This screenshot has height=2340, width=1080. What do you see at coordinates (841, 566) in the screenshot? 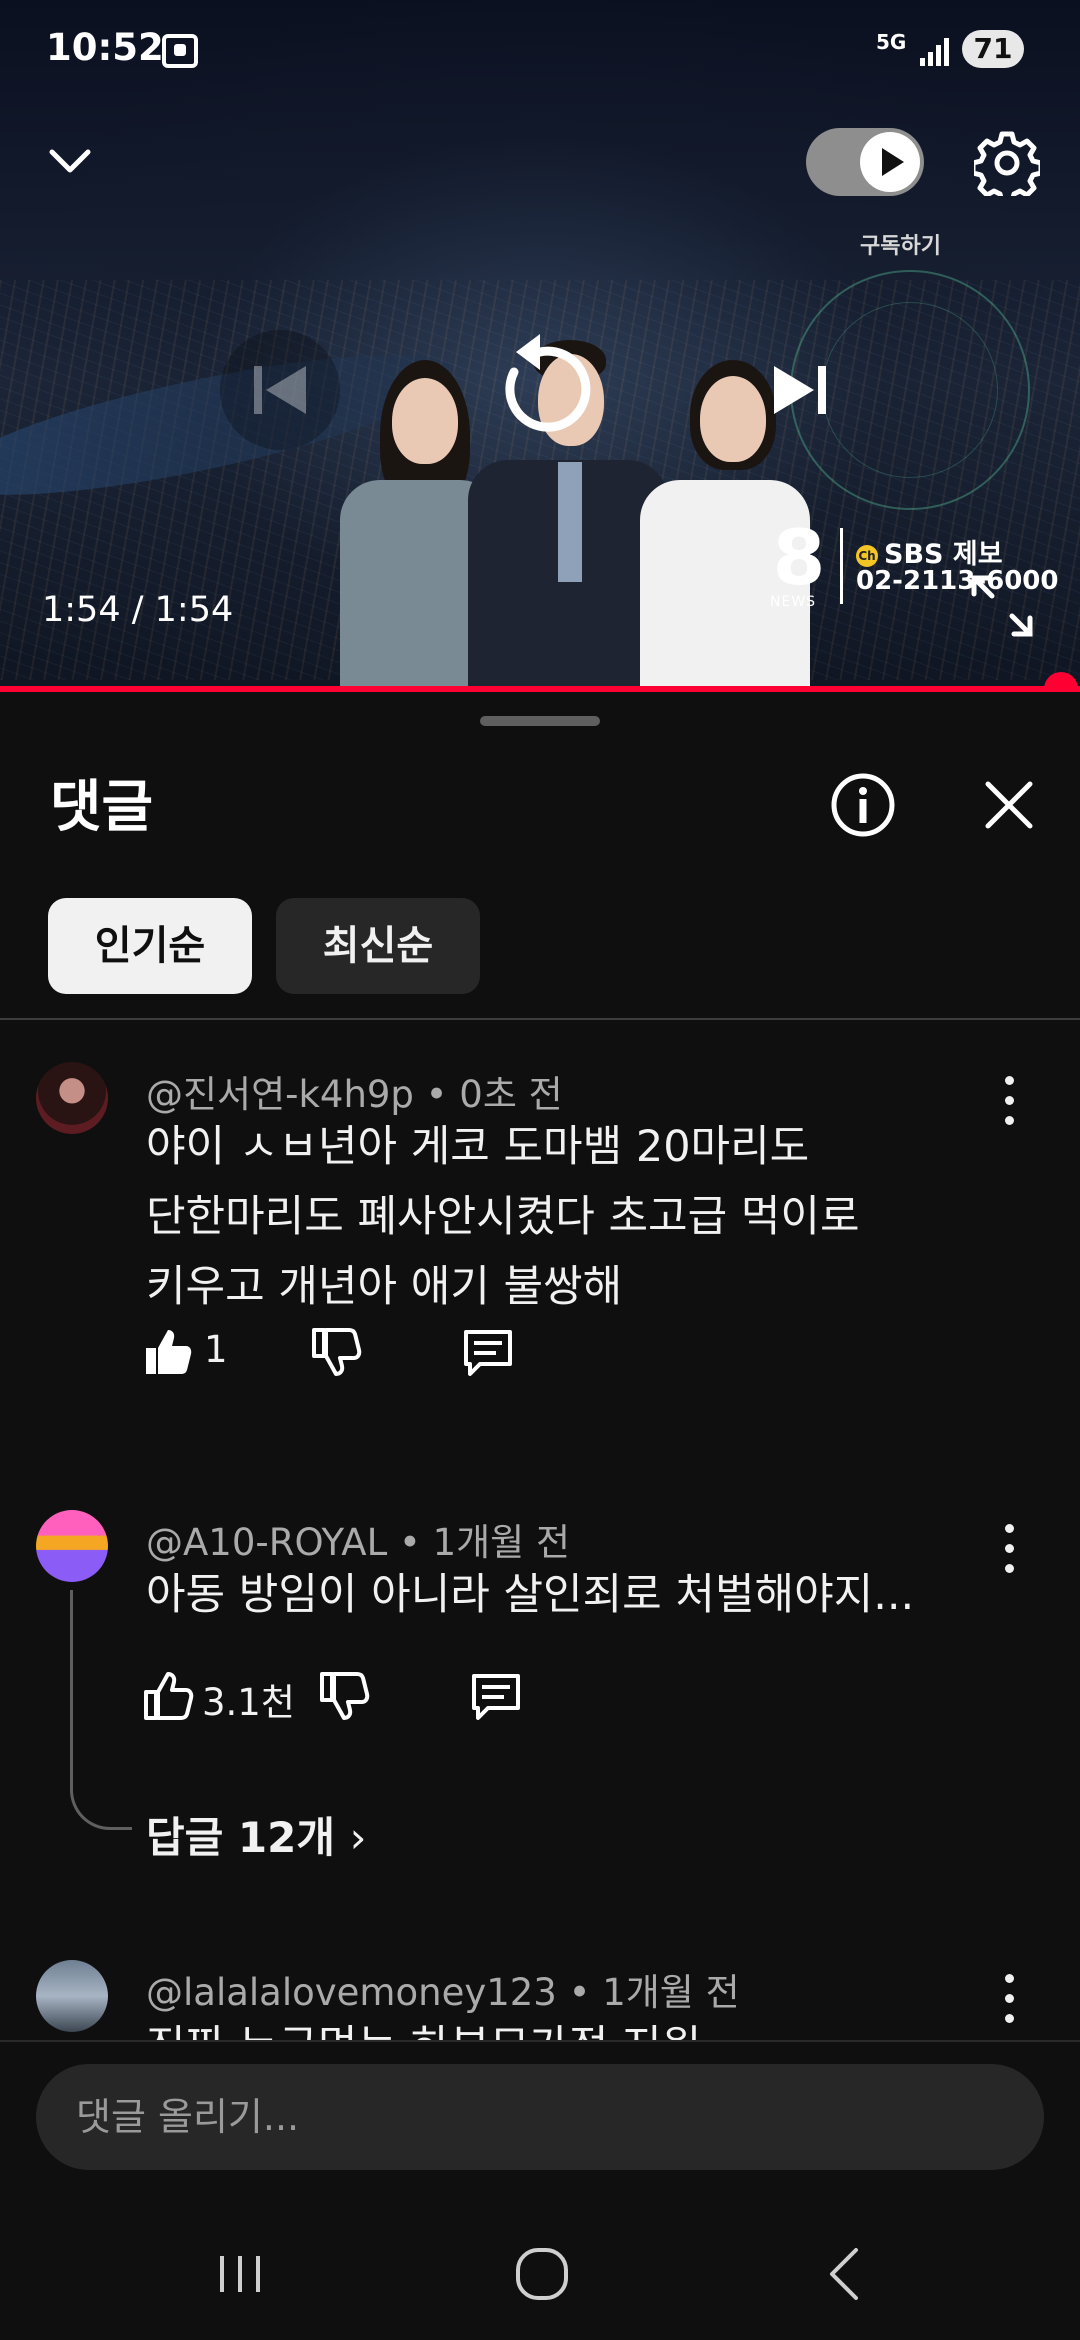
I see `logo-divider` at bounding box center [841, 566].